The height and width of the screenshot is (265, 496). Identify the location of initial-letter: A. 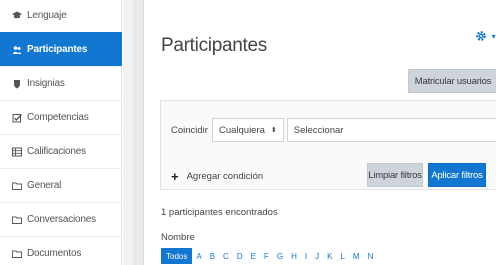
(198, 256).